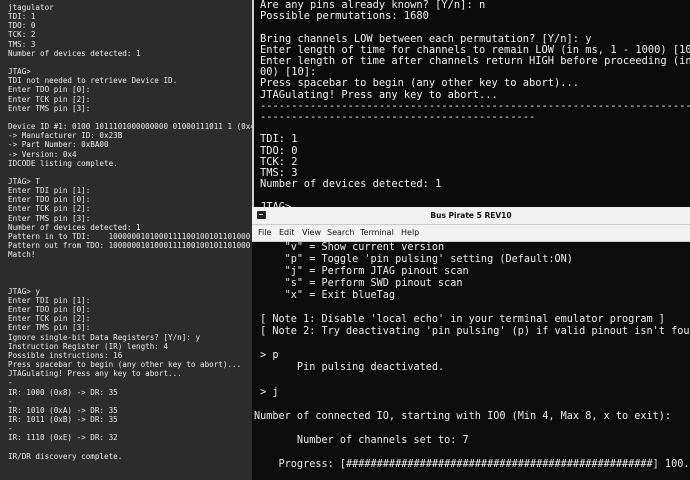 This screenshot has height=480, width=690. I want to click on window-titlebar: Bus Pirate 5 REV10, so click(471, 216).